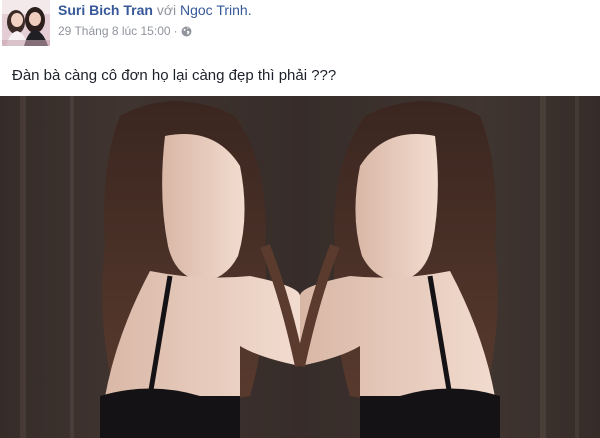 This screenshot has width=600, height=438. I want to click on with-label: với, so click(166, 10).